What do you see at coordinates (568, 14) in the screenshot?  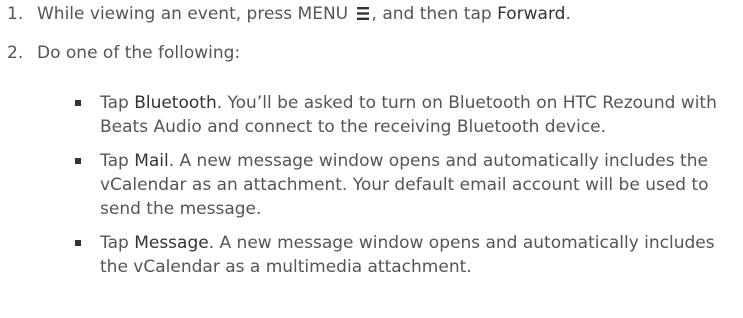 I see `step-text-after: .` at bounding box center [568, 14].